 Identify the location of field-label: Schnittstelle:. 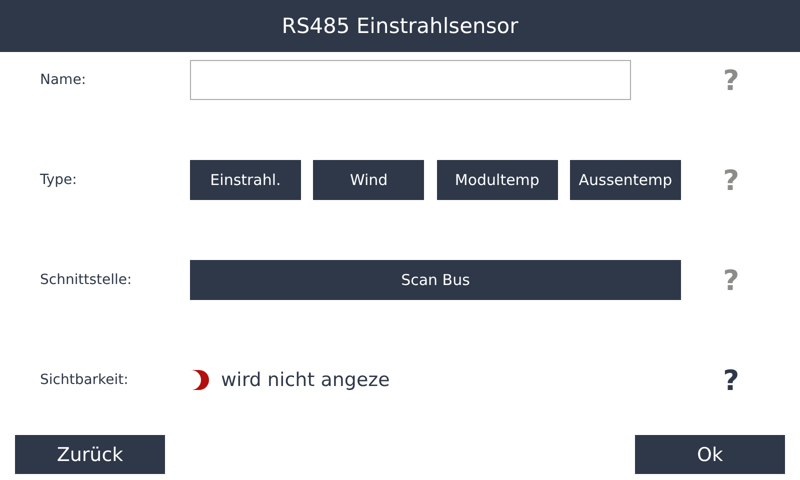
(86, 280).